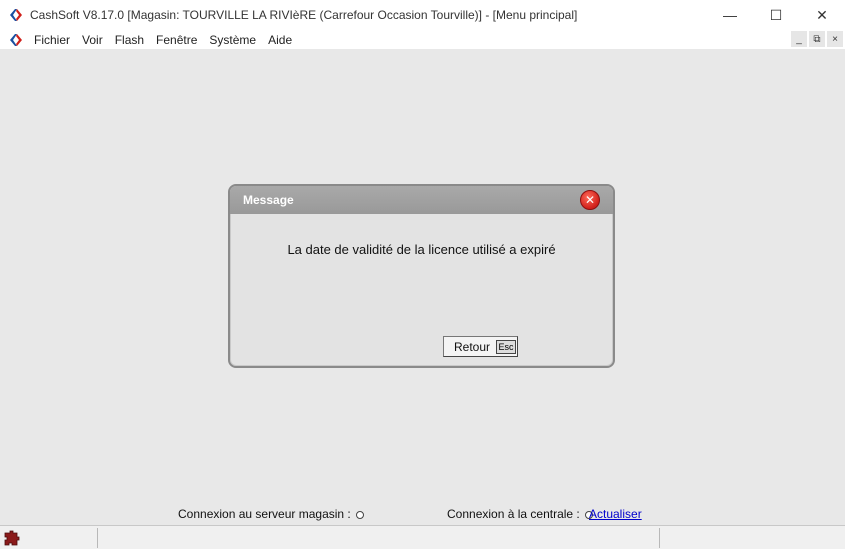 This screenshot has height=549, width=845. I want to click on dialog-title: Message, so click(268, 200).